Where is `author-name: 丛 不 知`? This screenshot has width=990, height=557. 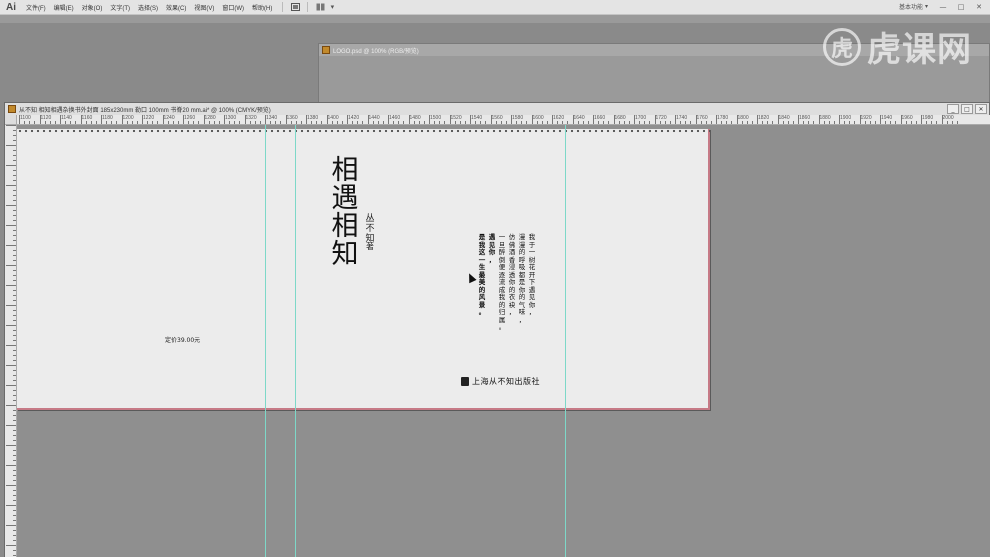 author-name: 丛 不 知 is located at coordinates (370, 229).